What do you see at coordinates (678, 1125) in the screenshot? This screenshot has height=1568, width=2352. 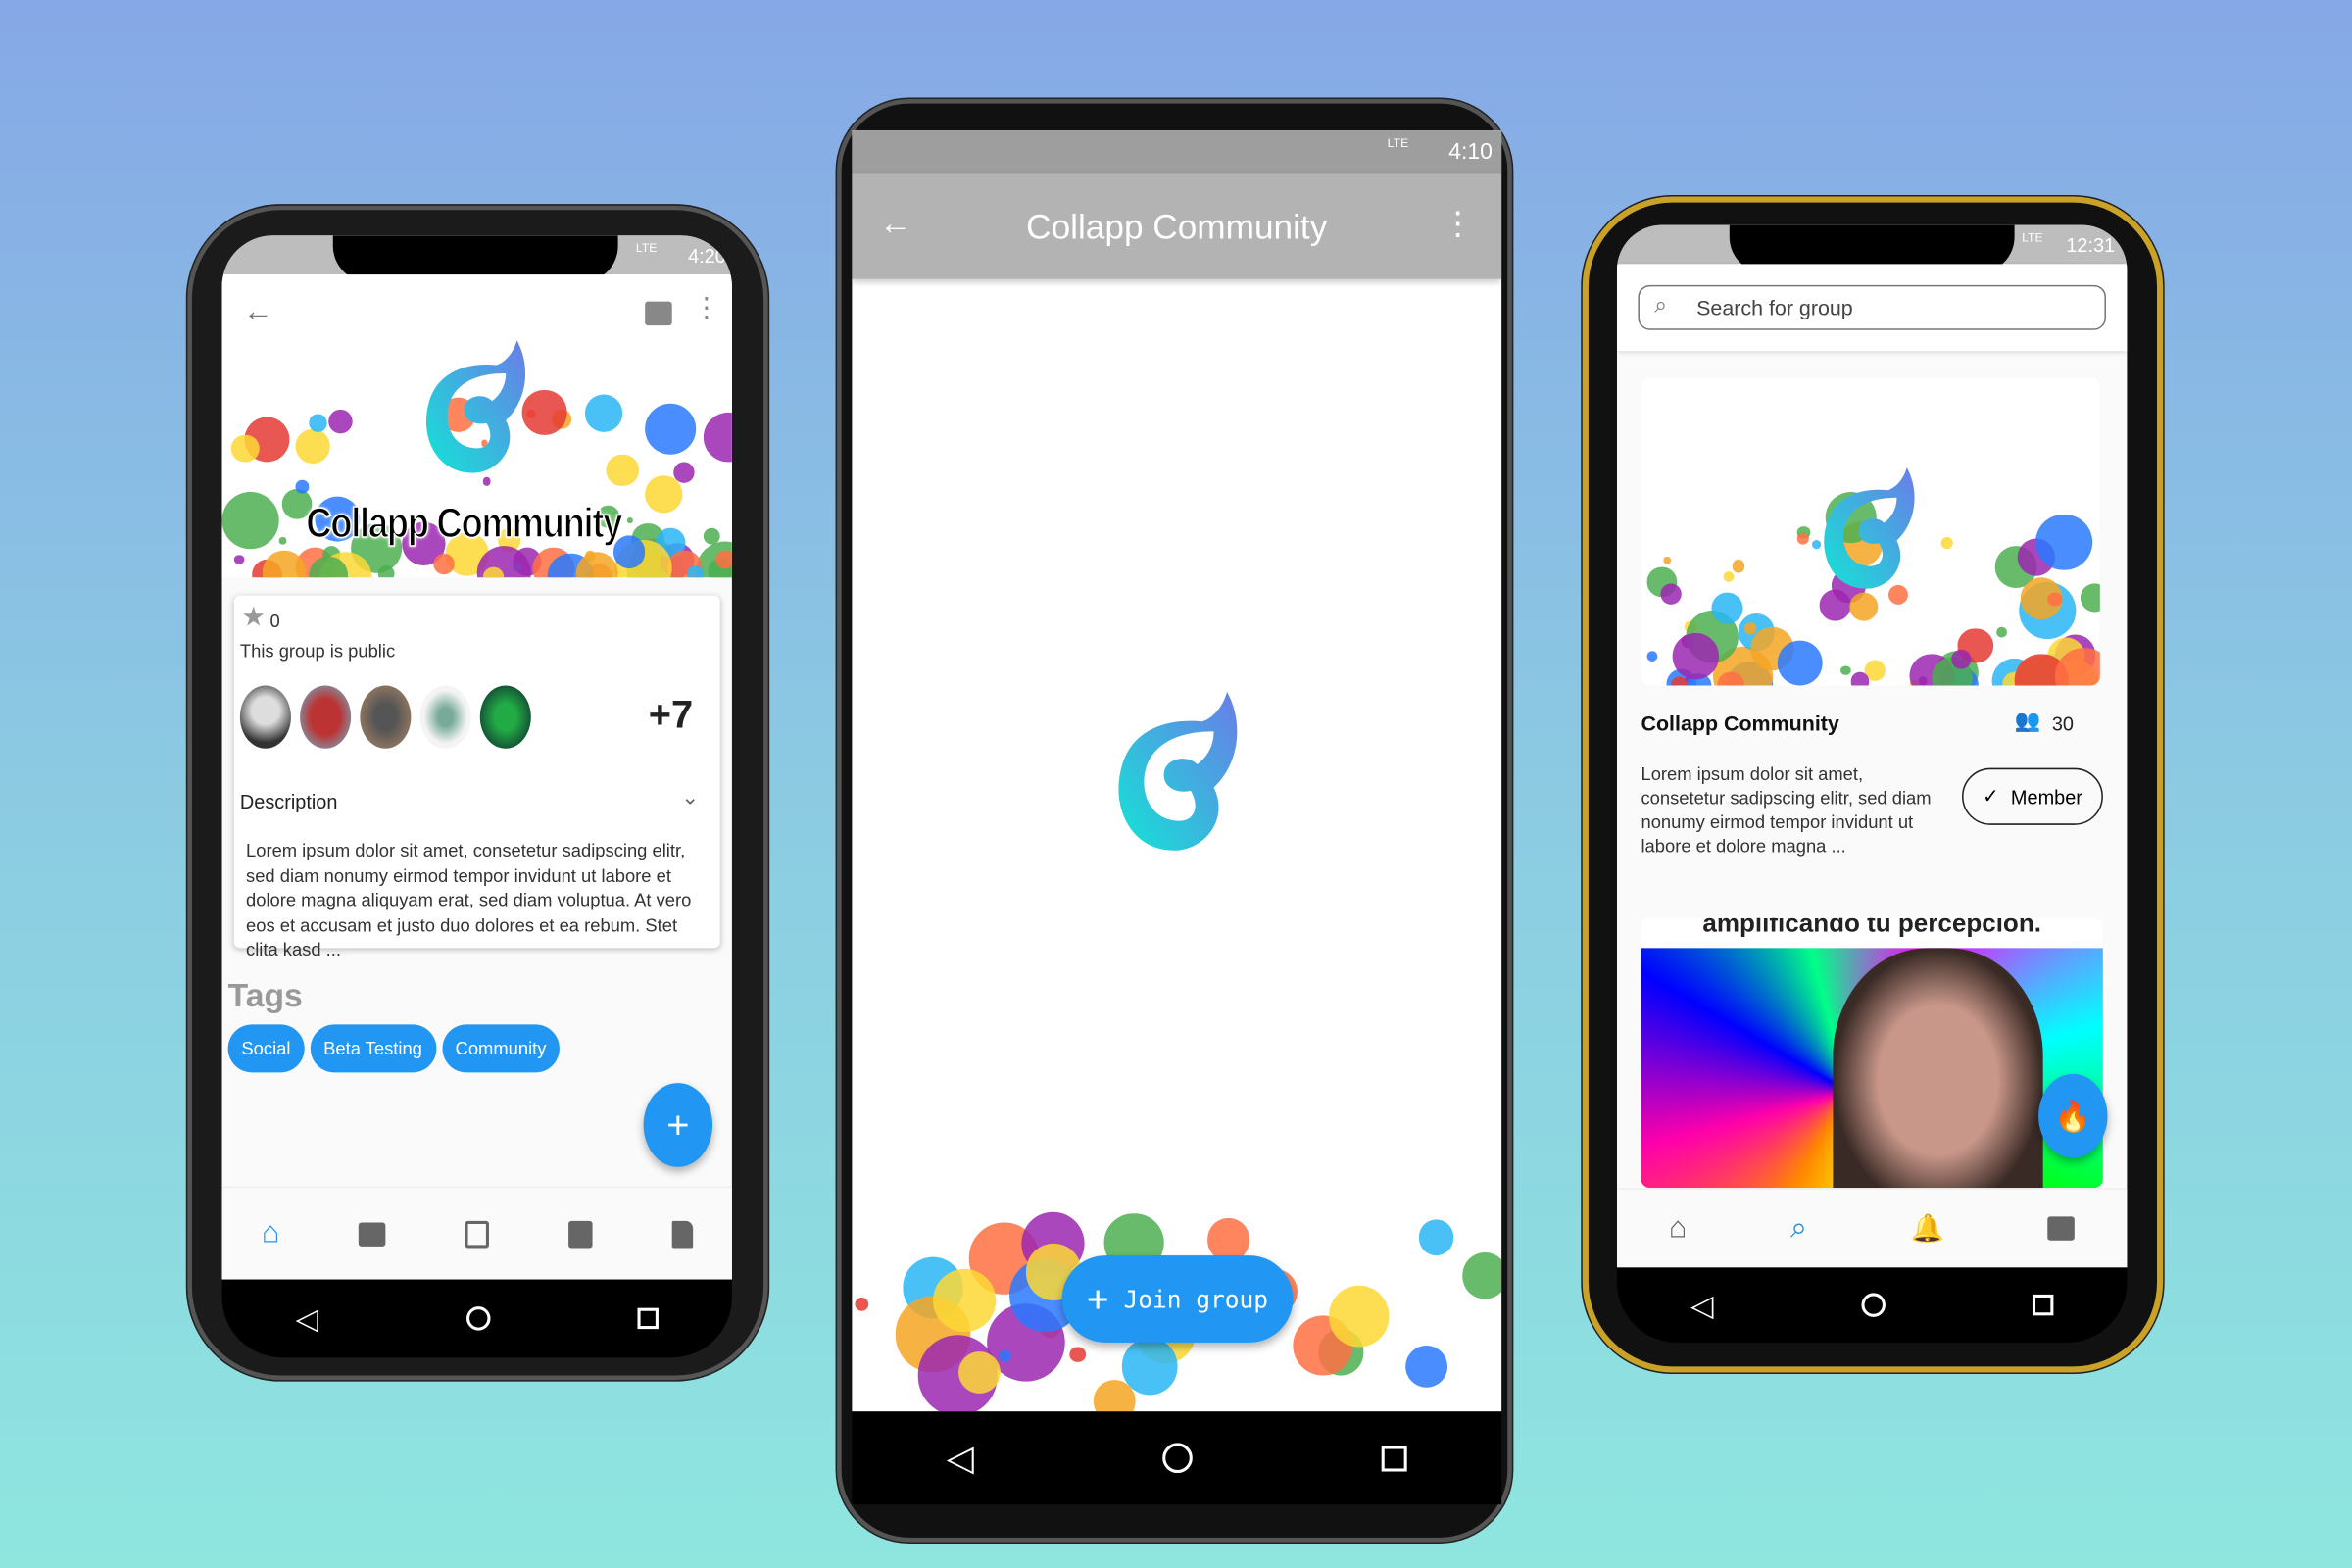 I see `add-button: +` at bounding box center [678, 1125].